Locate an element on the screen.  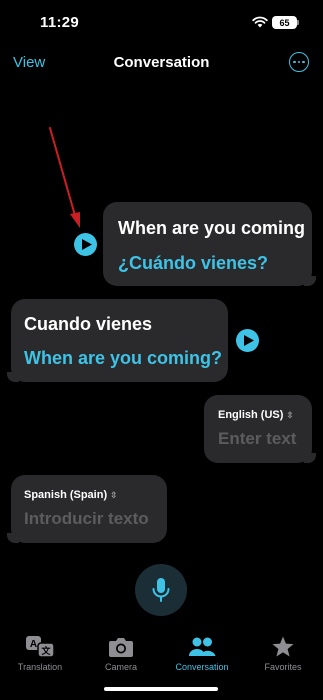
tab-label: Camera is located at coordinates (120, 667).